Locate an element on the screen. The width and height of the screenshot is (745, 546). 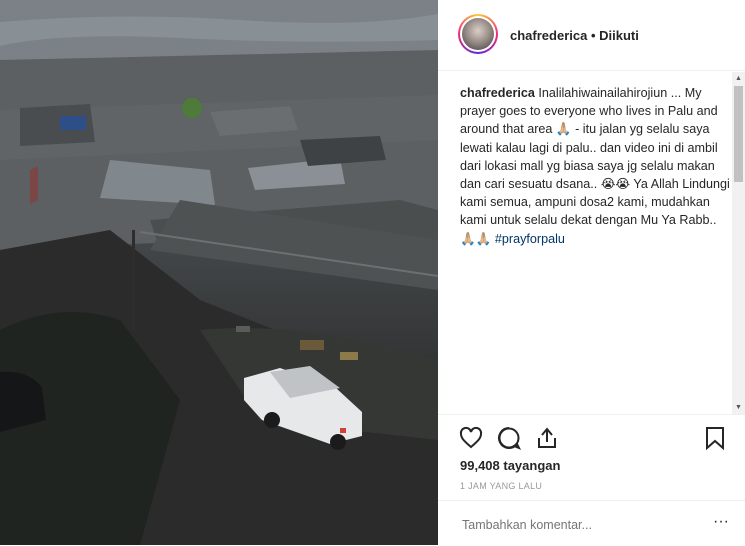
hashtag-link: #prayforpalu is located at coordinates (530, 239).